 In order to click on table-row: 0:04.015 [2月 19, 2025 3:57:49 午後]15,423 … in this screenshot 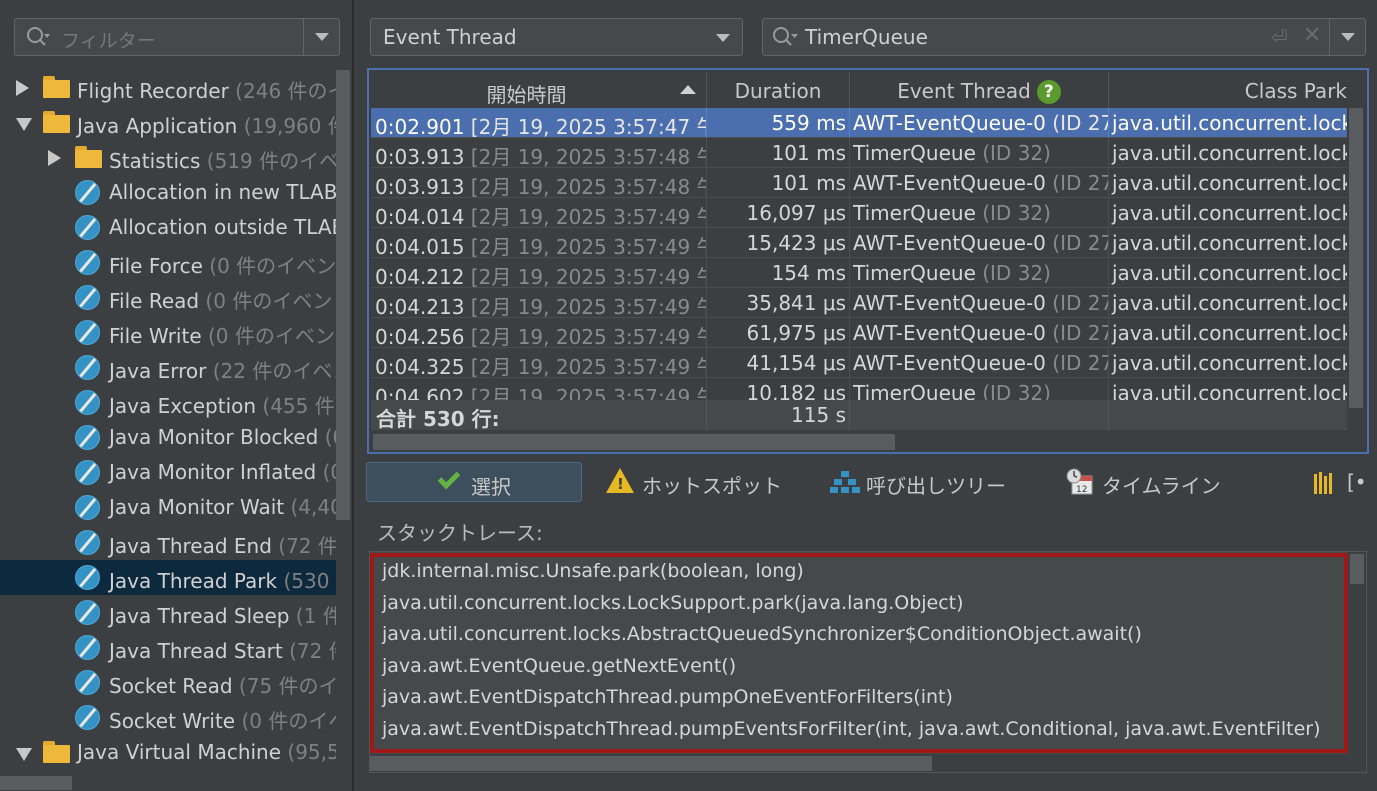, I will do `click(859, 243)`.